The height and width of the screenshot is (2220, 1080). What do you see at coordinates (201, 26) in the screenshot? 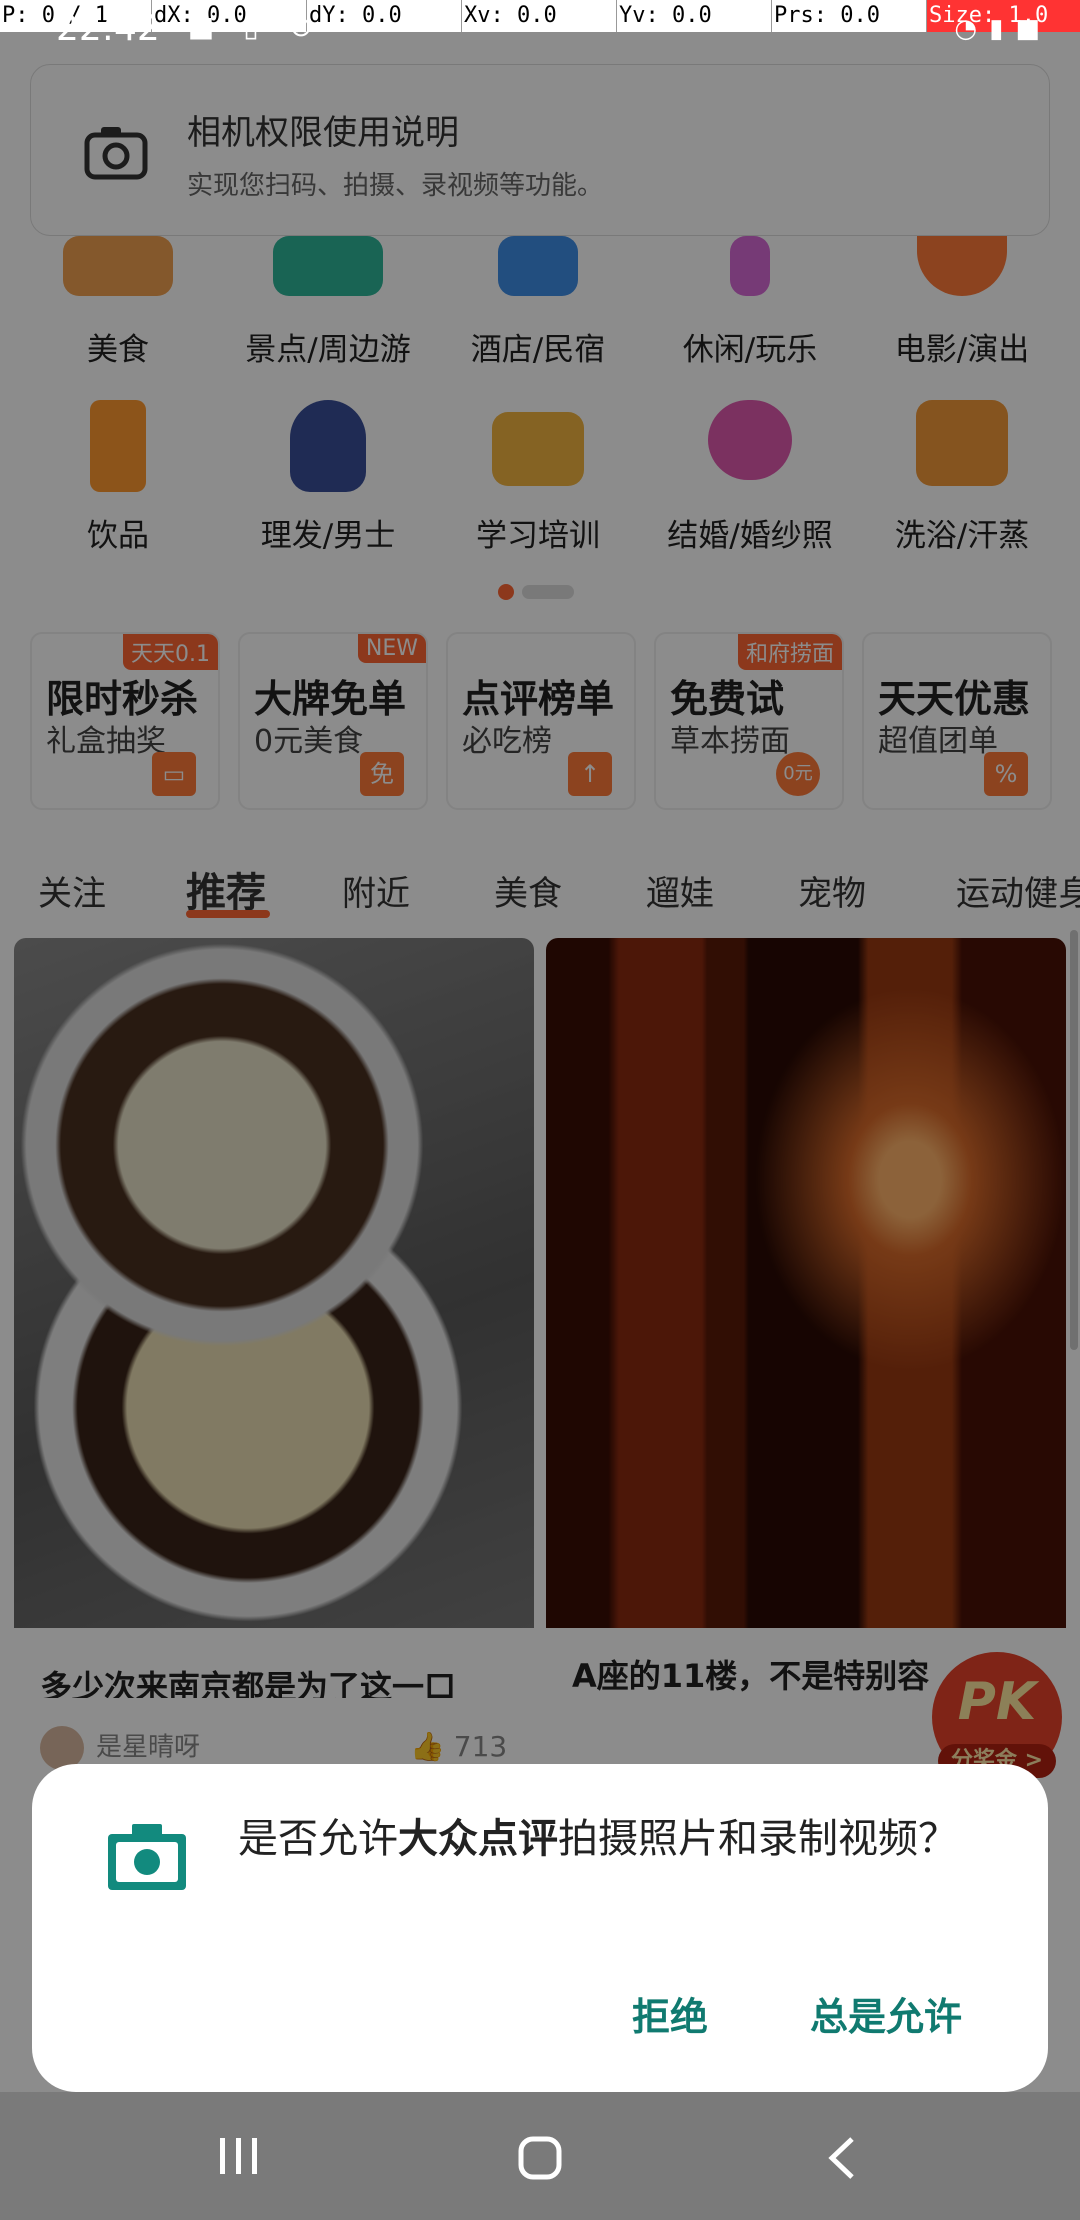
I see `notification-icon: ■` at bounding box center [201, 26].